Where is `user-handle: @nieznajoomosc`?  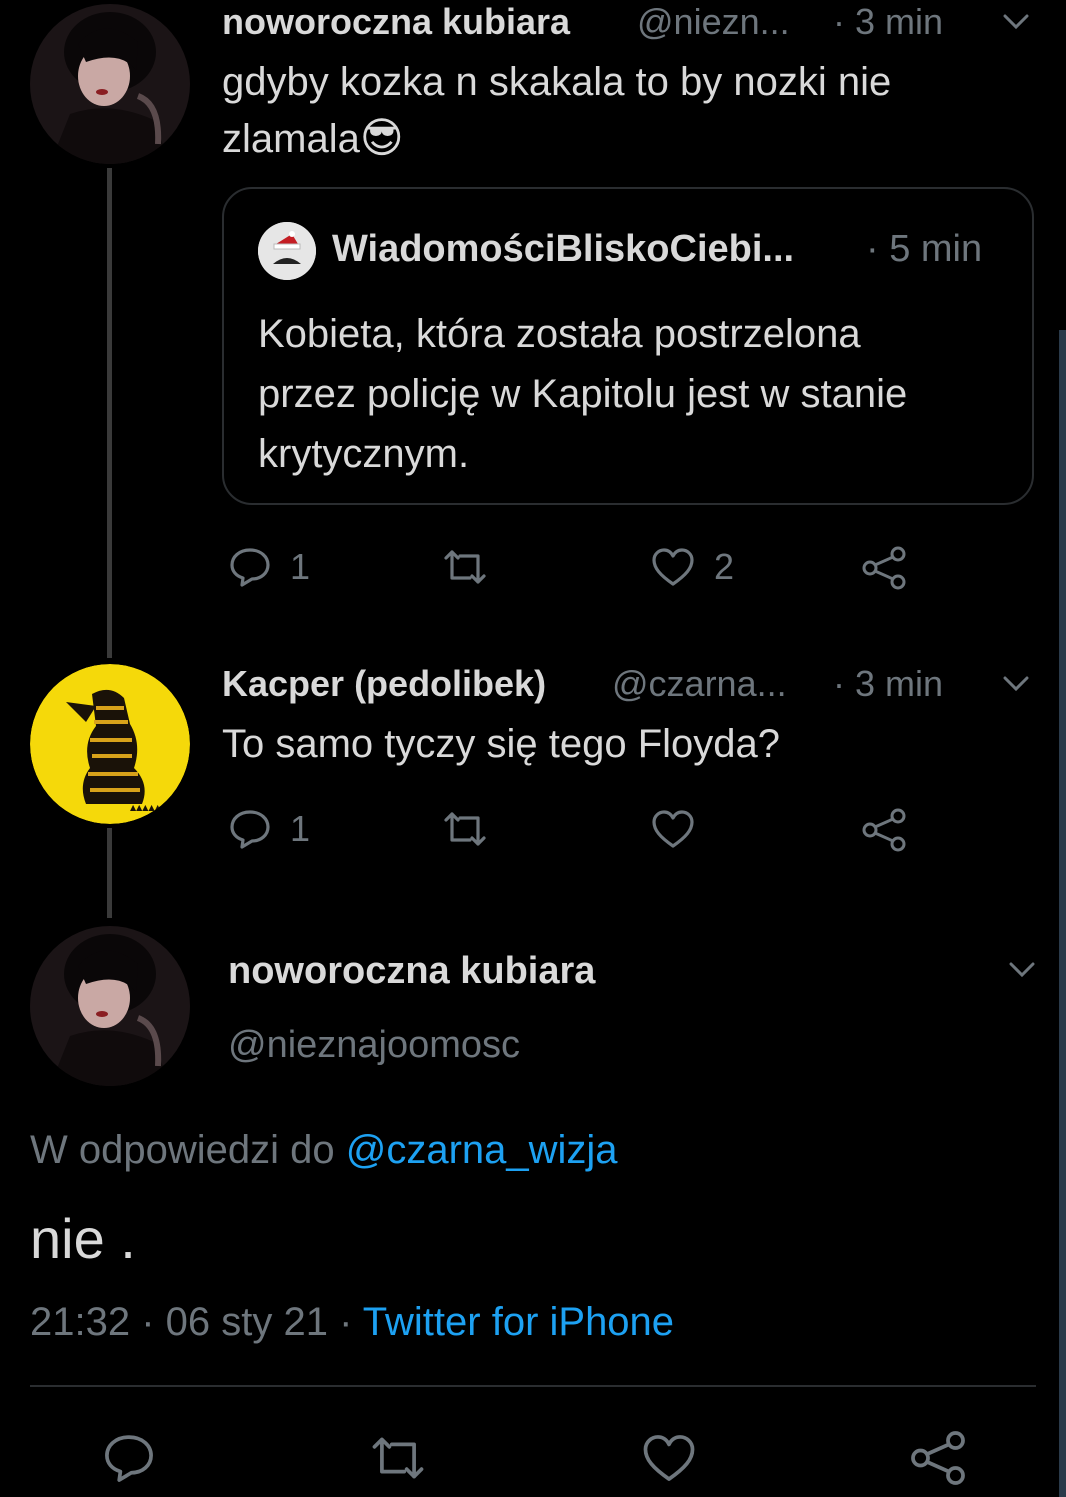 user-handle: @nieznajoomosc is located at coordinates (374, 1045).